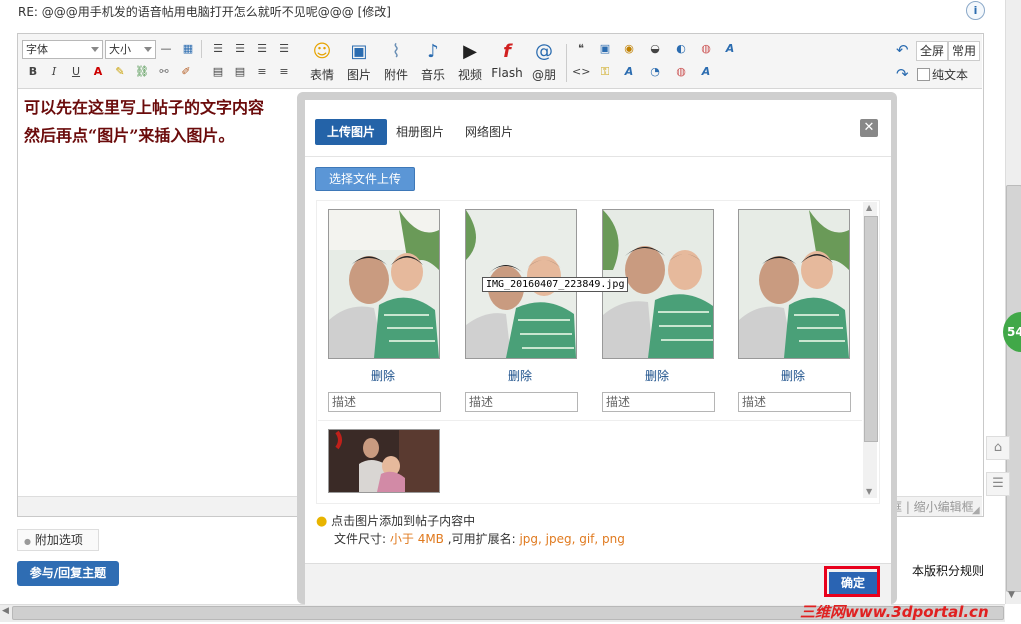  I want to click on thumbnail-scrollbar-thumb, so click(871, 329).